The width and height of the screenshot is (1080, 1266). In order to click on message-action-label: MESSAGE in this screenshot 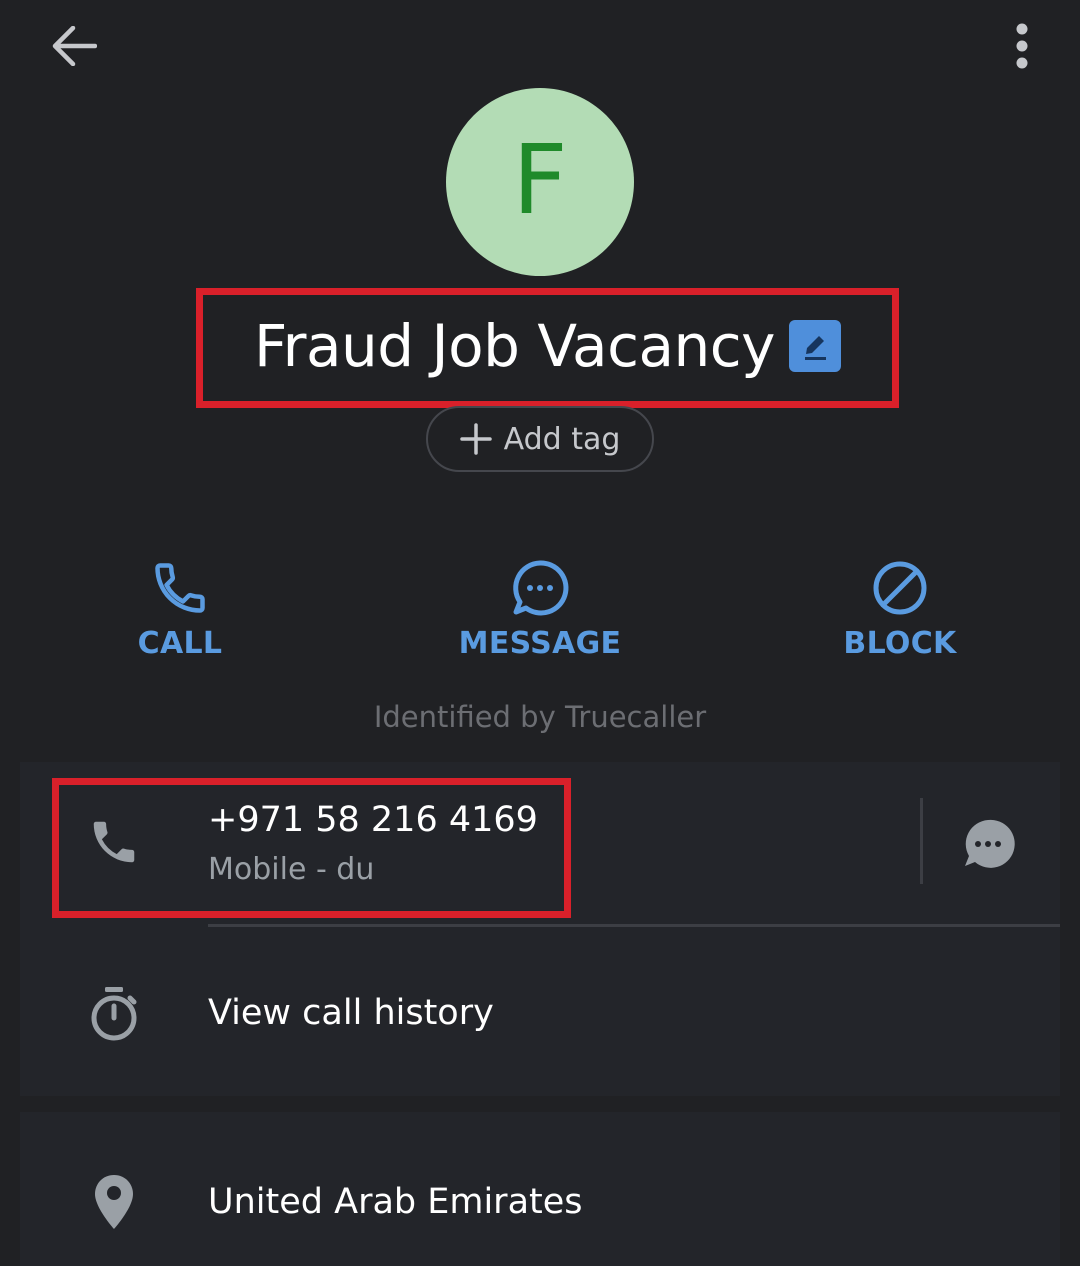, I will do `click(540, 643)`.